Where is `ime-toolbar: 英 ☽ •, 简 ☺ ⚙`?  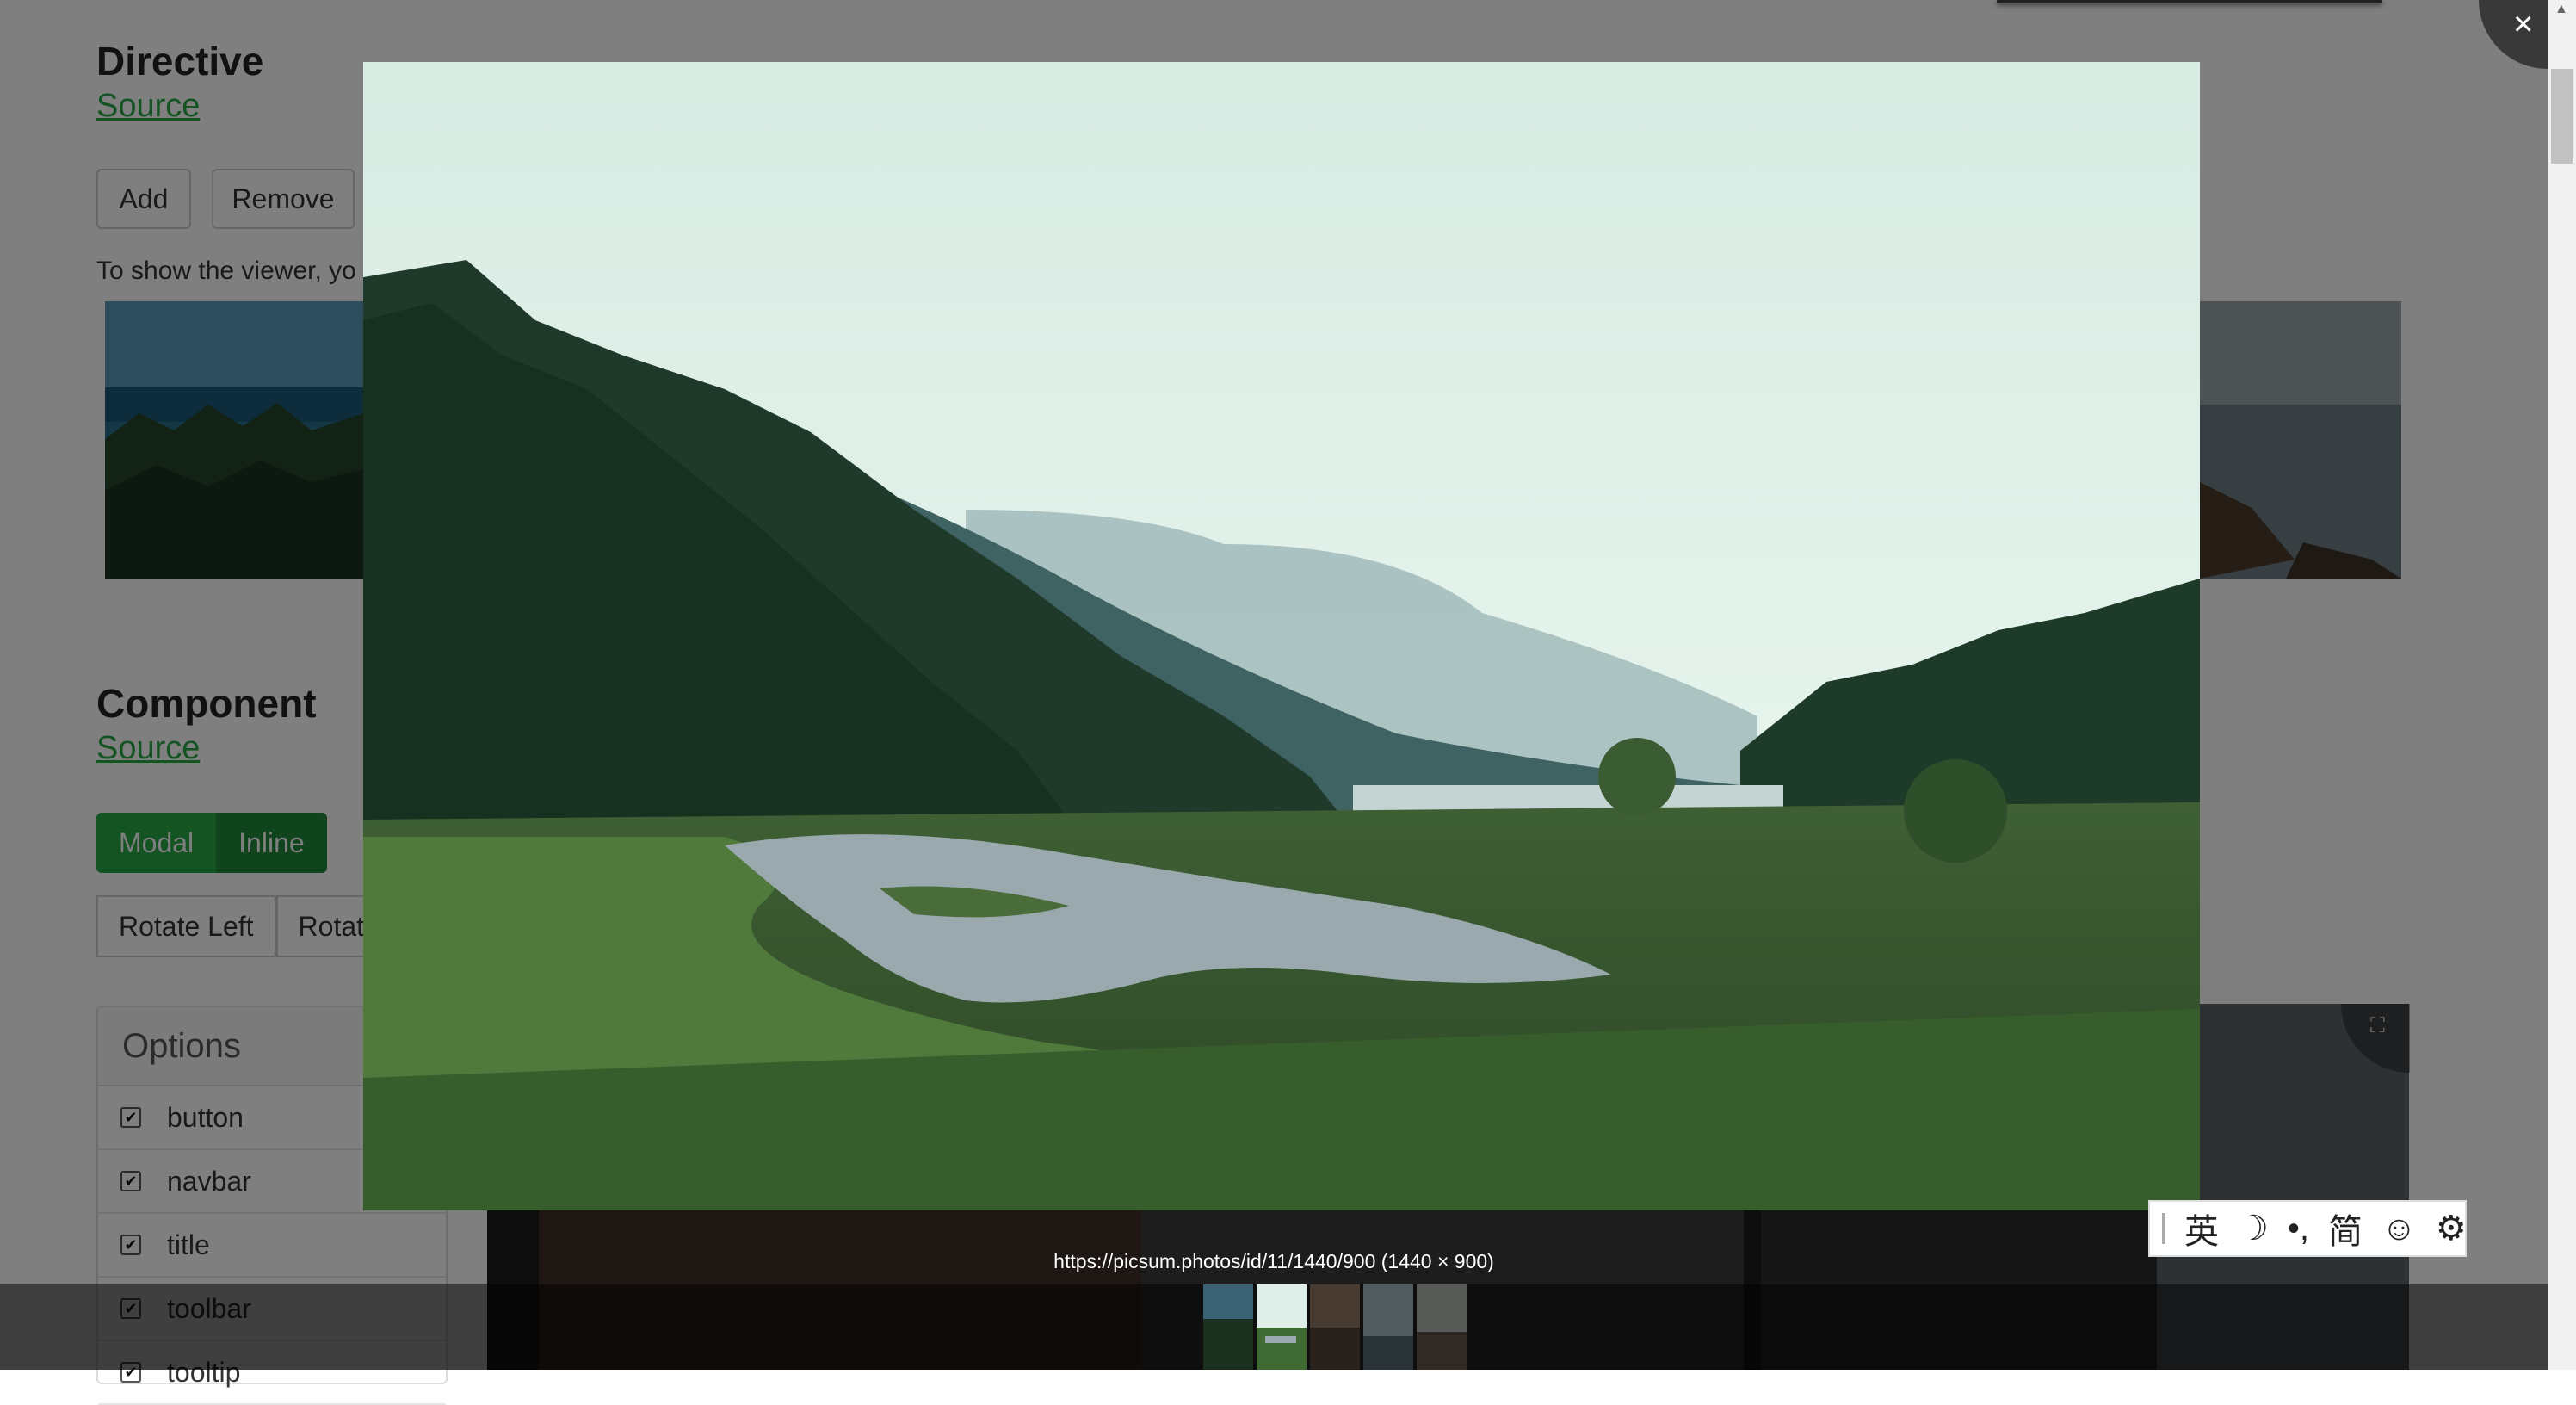
ime-toolbar: 英 ☽ •, 简 ☺ ⚙ is located at coordinates (2307, 1228).